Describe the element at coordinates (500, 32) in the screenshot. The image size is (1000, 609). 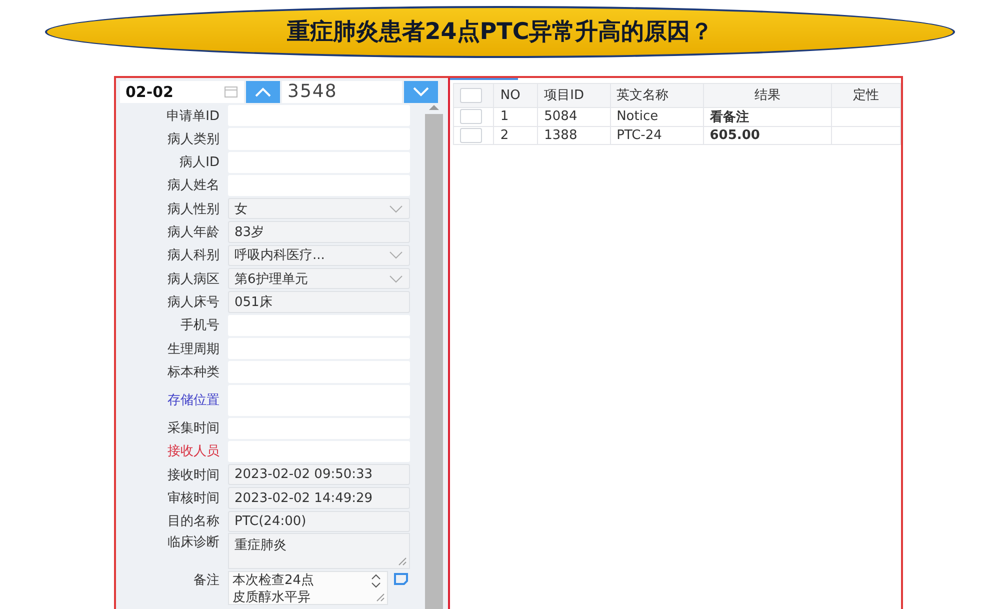
I see `slide-title-banner: 重症肺炎患者24点PTC异常升高的原因？` at that location.